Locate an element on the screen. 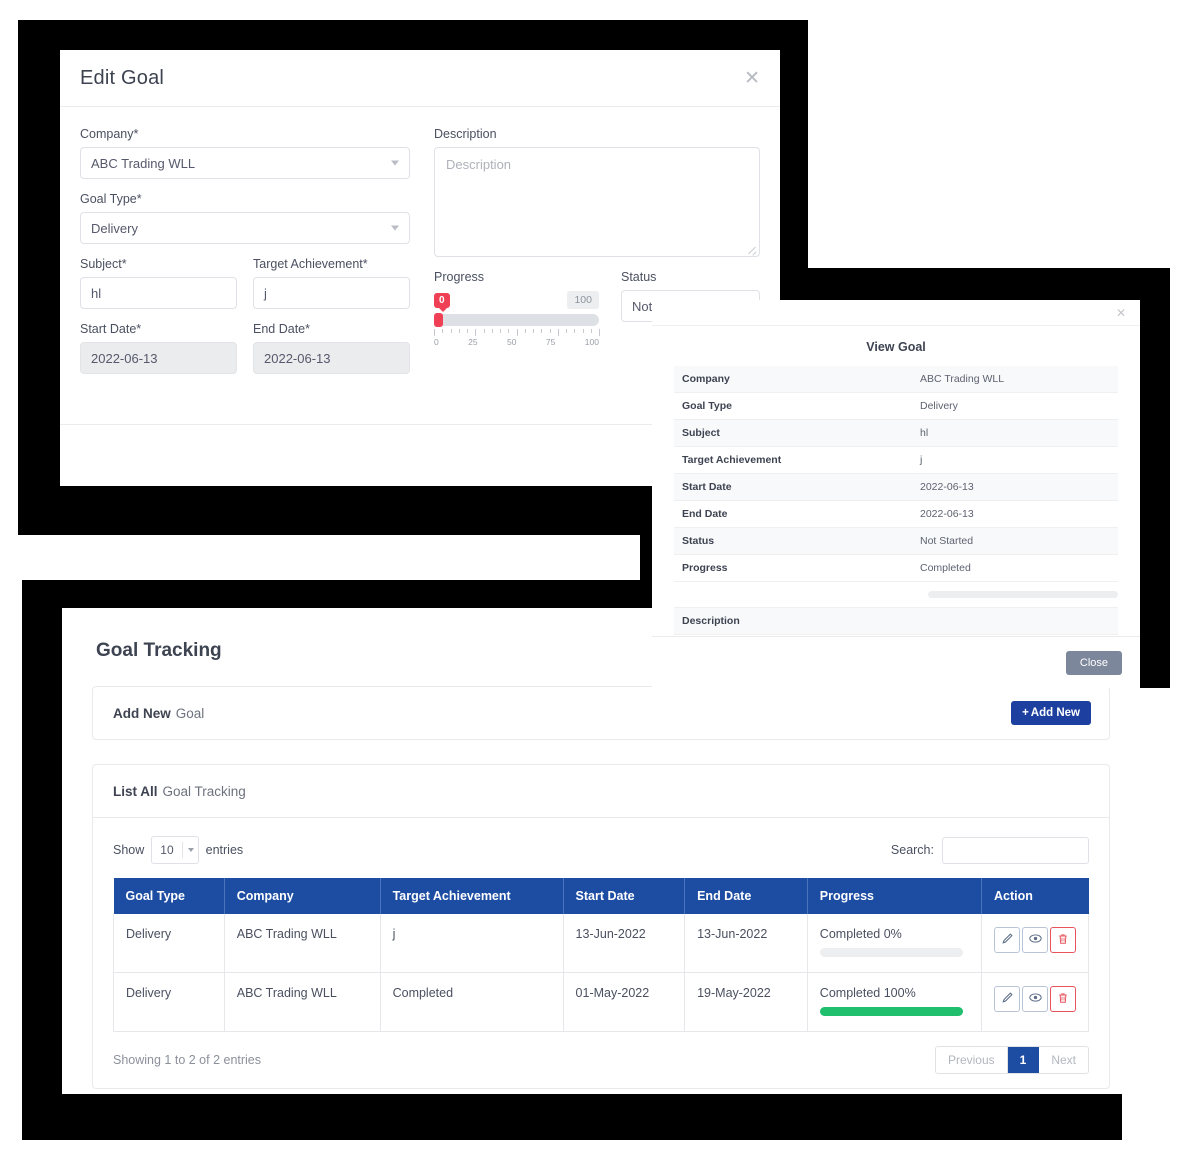 Image resolution: width=1200 pixels, height=1153 pixels. delete-icon is located at coordinates (1063, 999).